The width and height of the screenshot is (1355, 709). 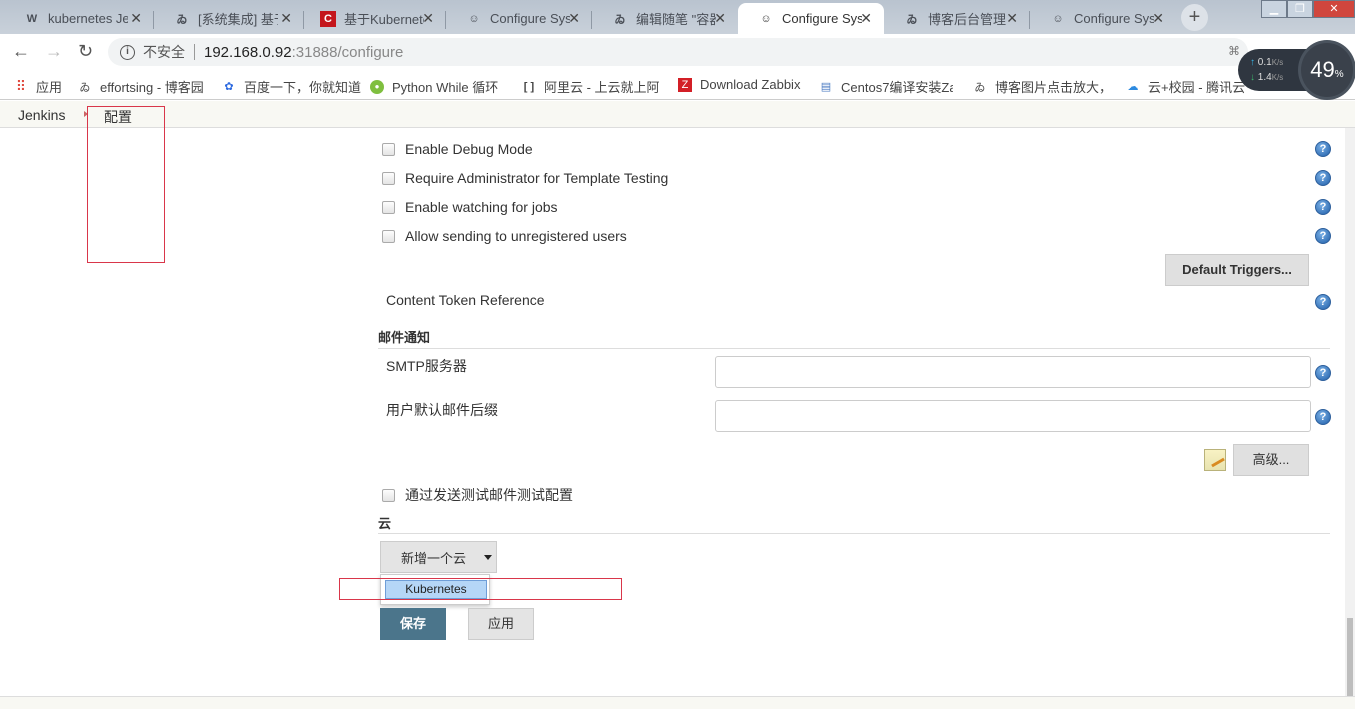 I want to click on bookmark-label: 应用, so click(x=49, y=87).